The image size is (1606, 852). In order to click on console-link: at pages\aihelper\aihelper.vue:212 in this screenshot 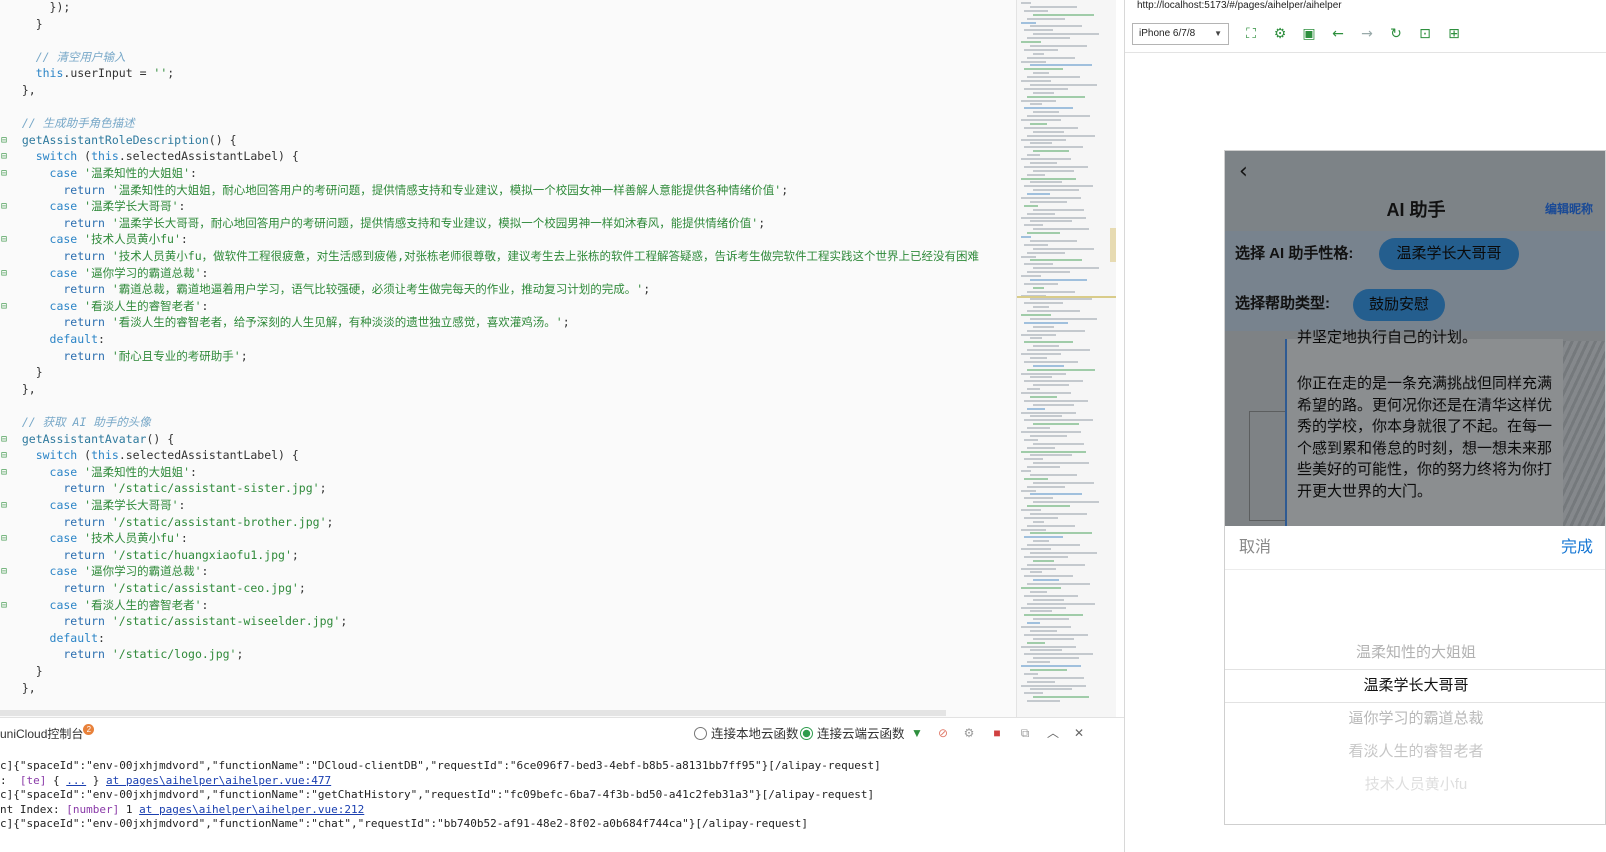, I will do `click(251, 809)`.